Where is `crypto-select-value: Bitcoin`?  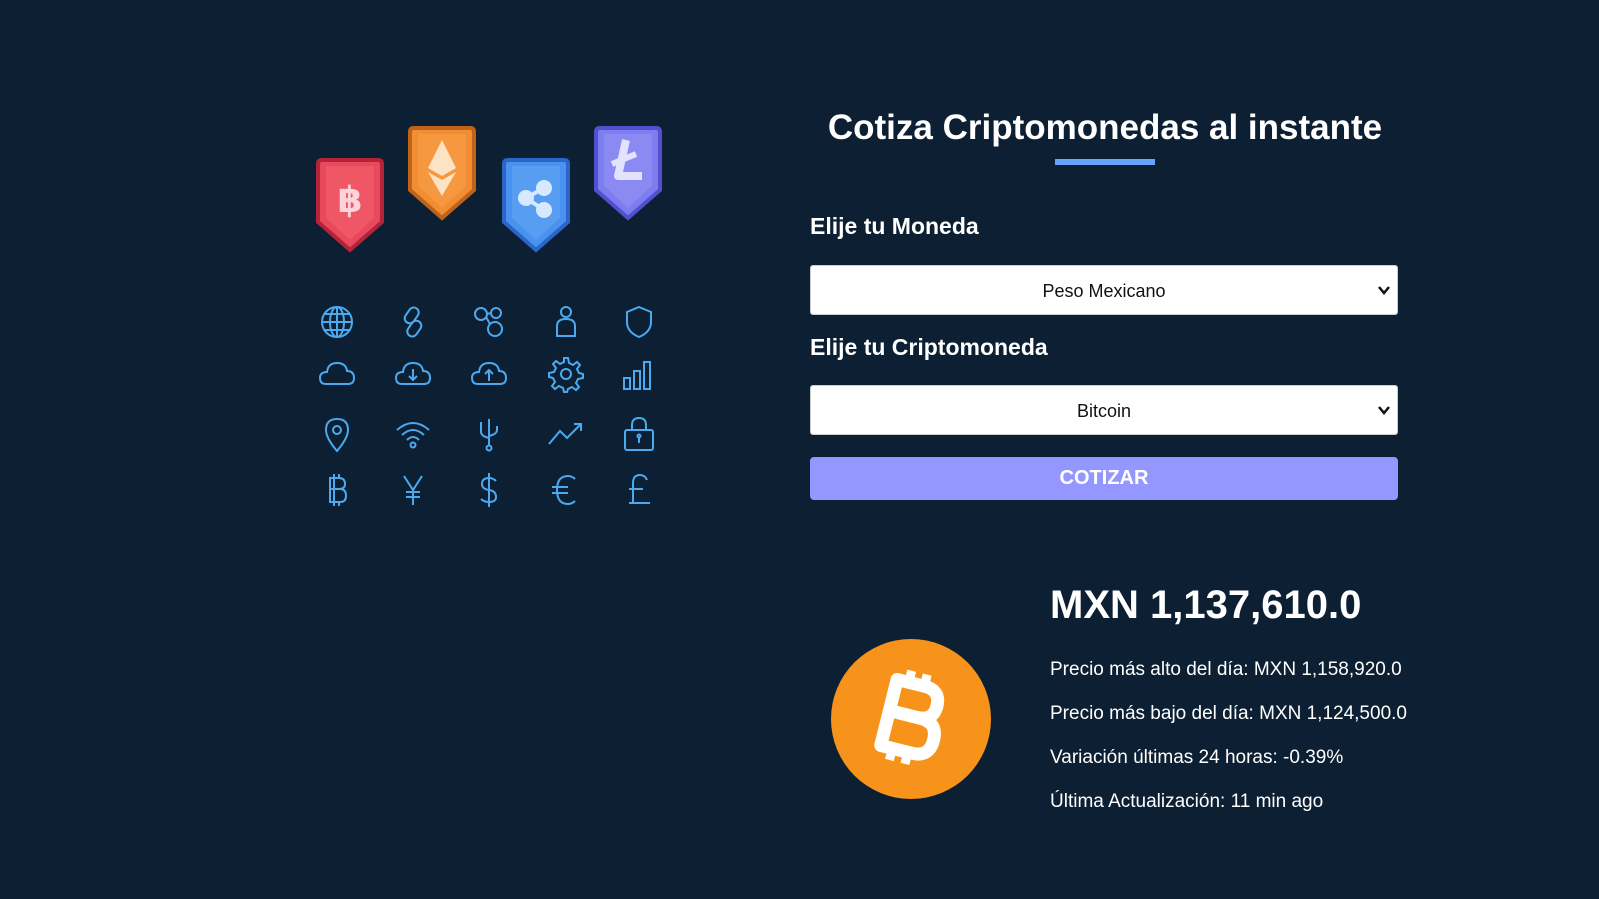
crypto-select-value: Bitcoin is located at coordinates (1104, 411).